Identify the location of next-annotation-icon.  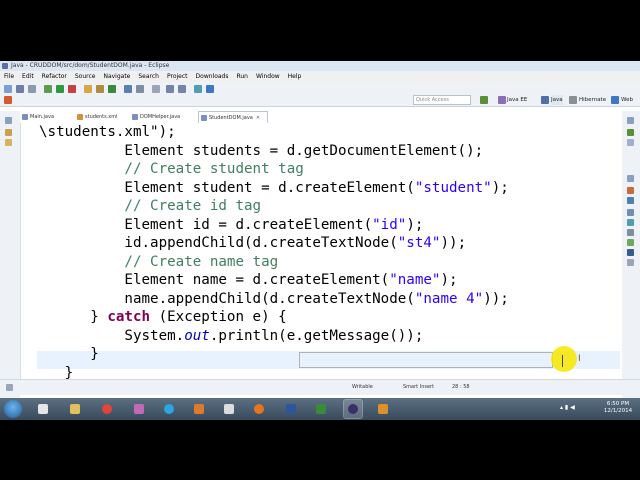
(156, 89).